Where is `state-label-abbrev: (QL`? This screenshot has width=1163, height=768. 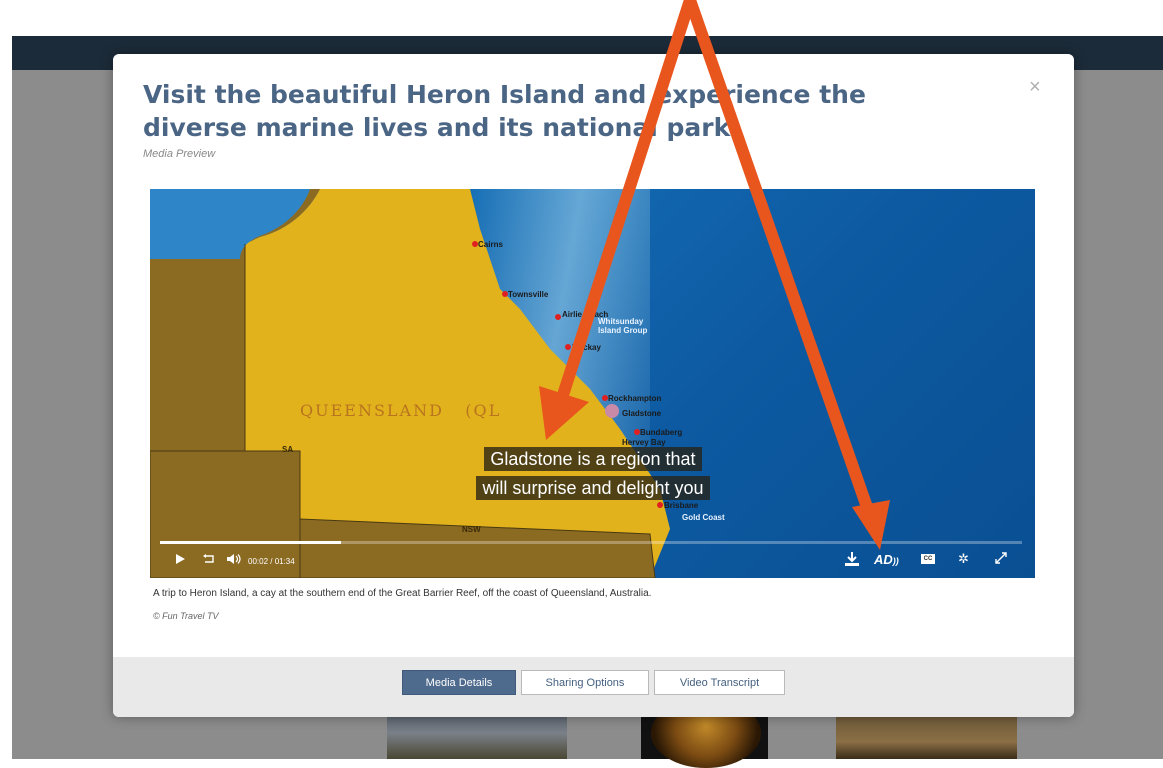 state-label-abbrev: (QL is located at coordinates (483, 410).